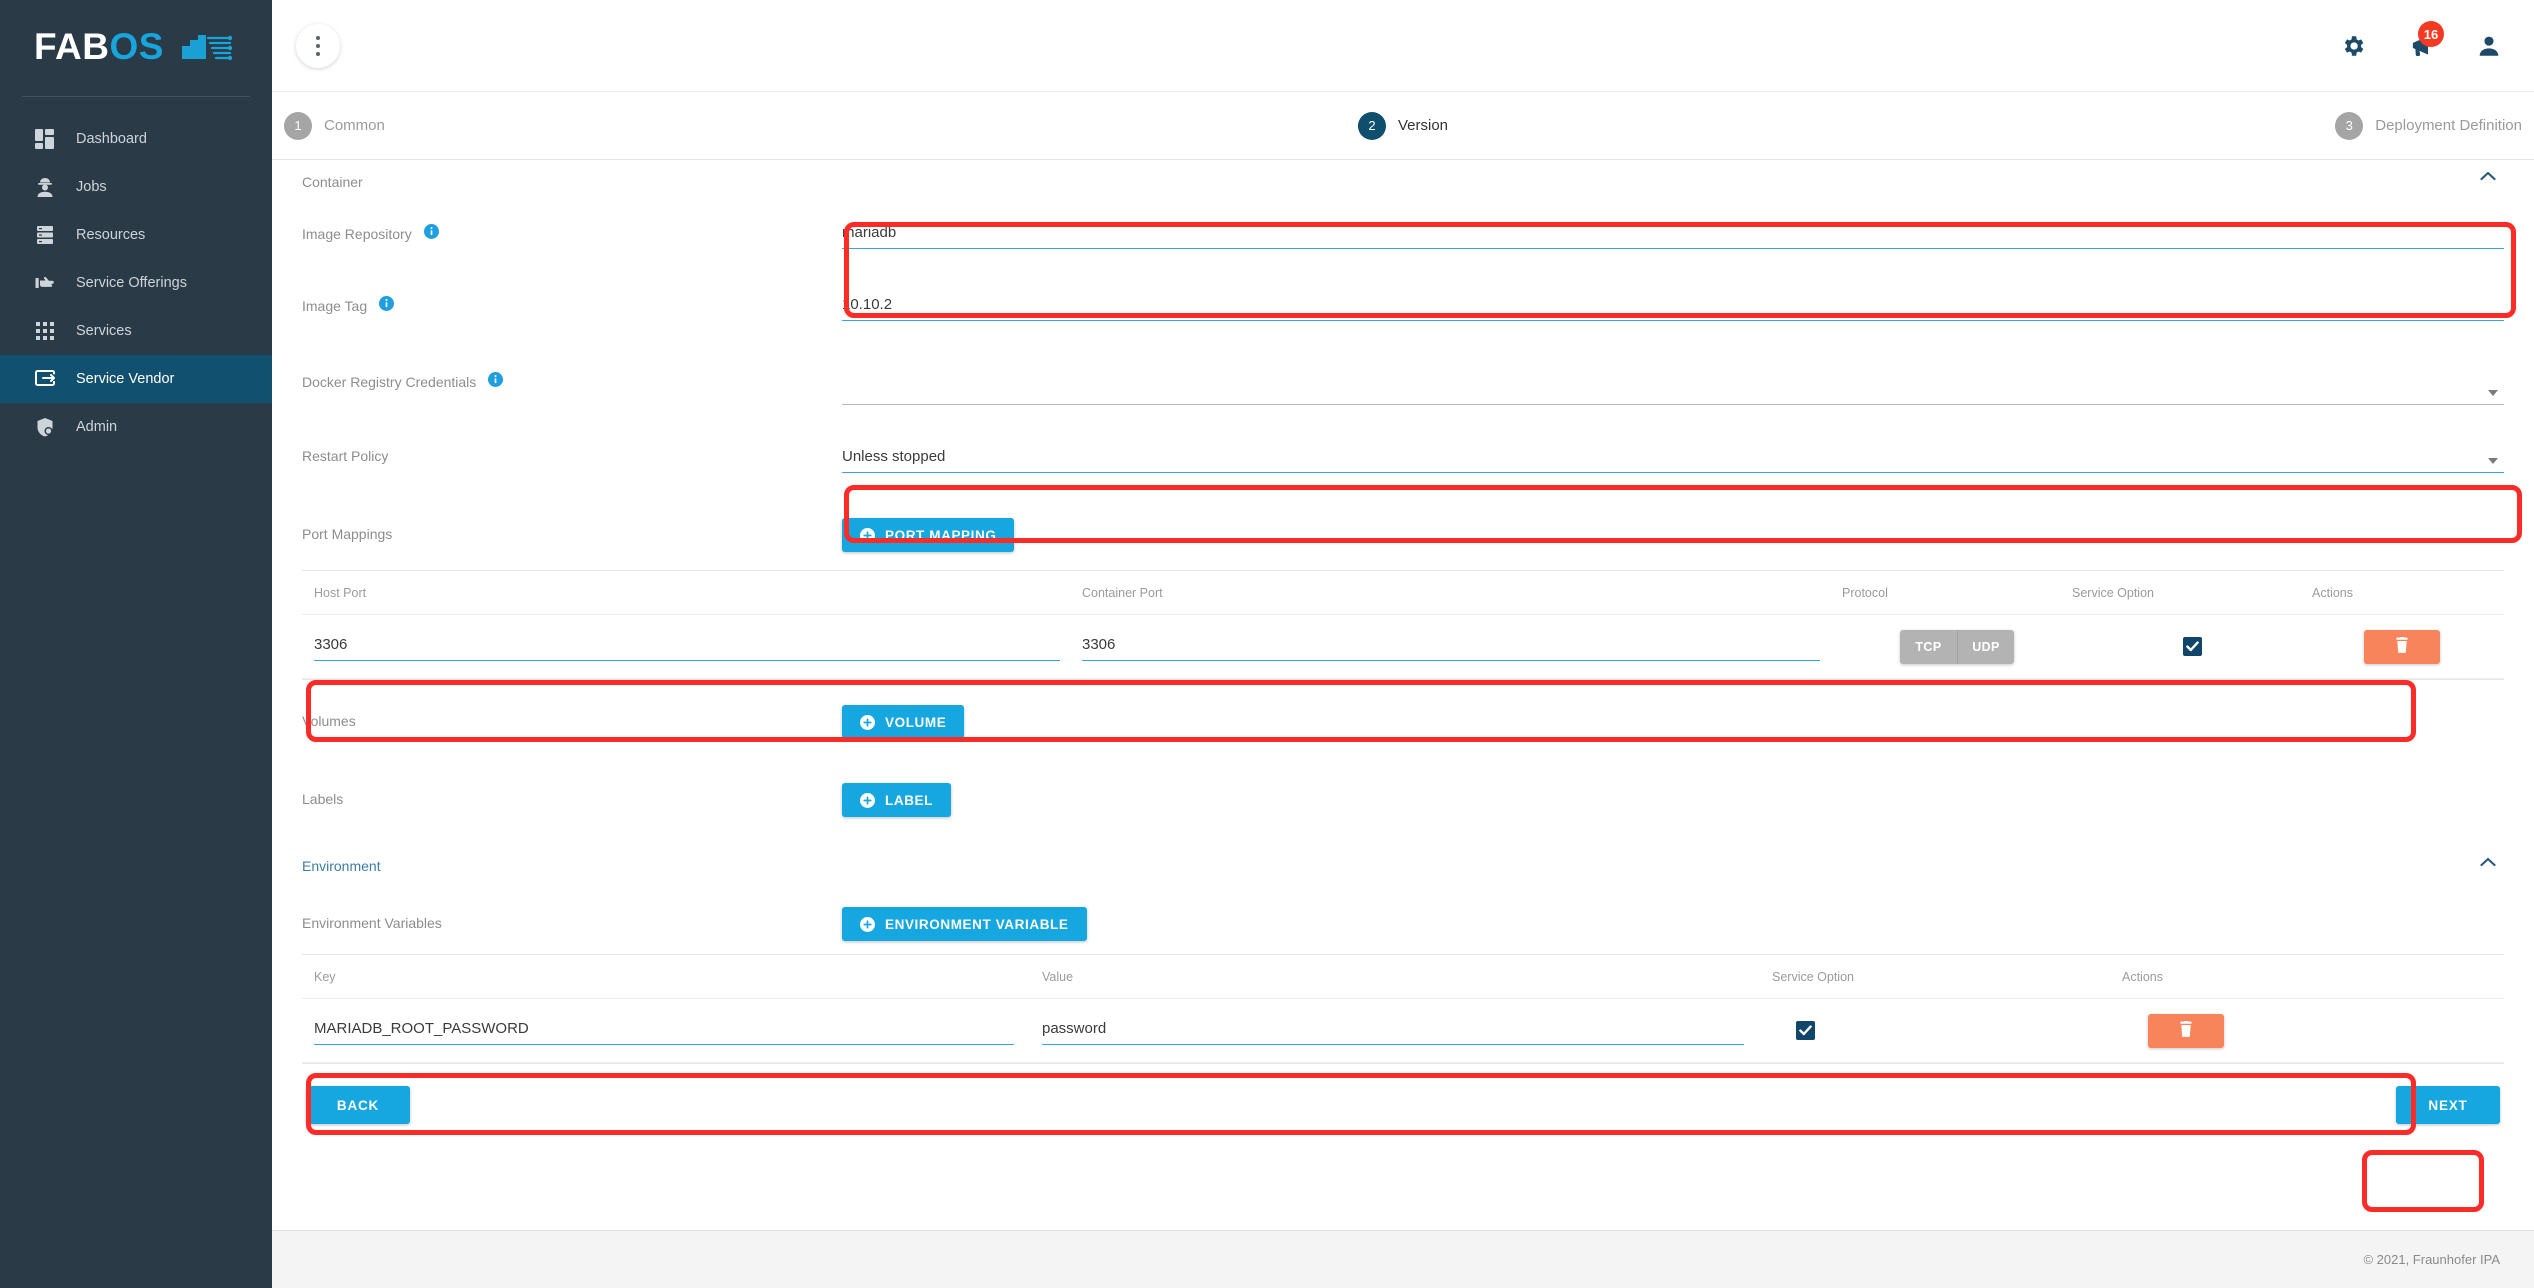 The width and height of the screenshot is (2534, 1288). I want to click on hand-pointing-icon, so click(45, 283).